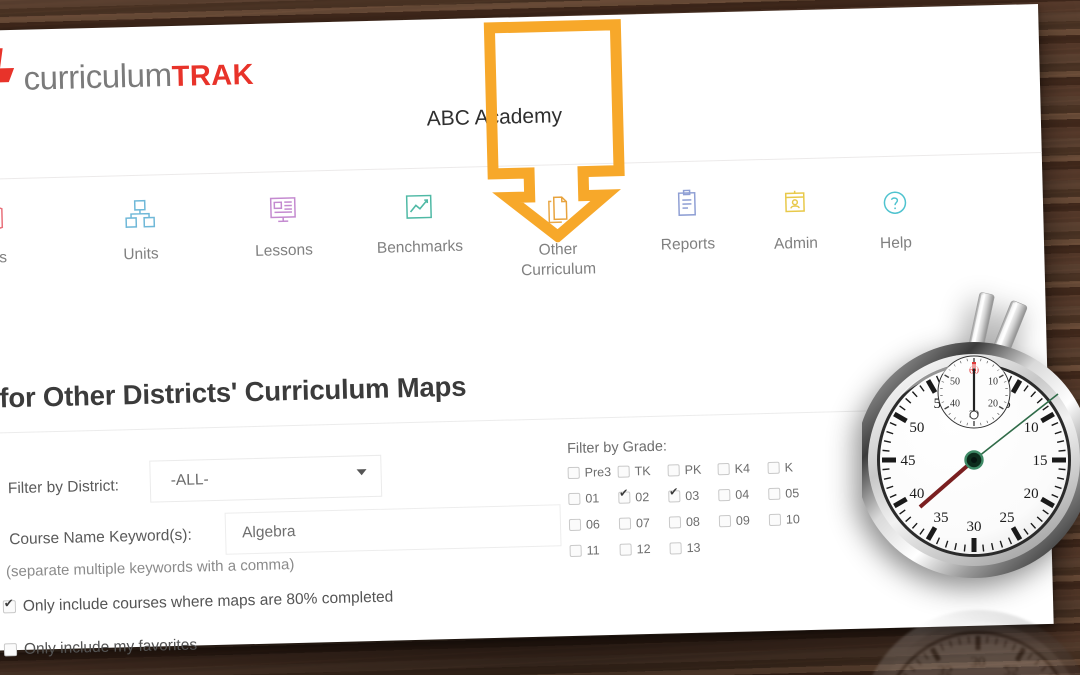 The height and width of the screenshot is (675, 1080). I want to click on stopwatch-numeral: 40, so click(916, 494).